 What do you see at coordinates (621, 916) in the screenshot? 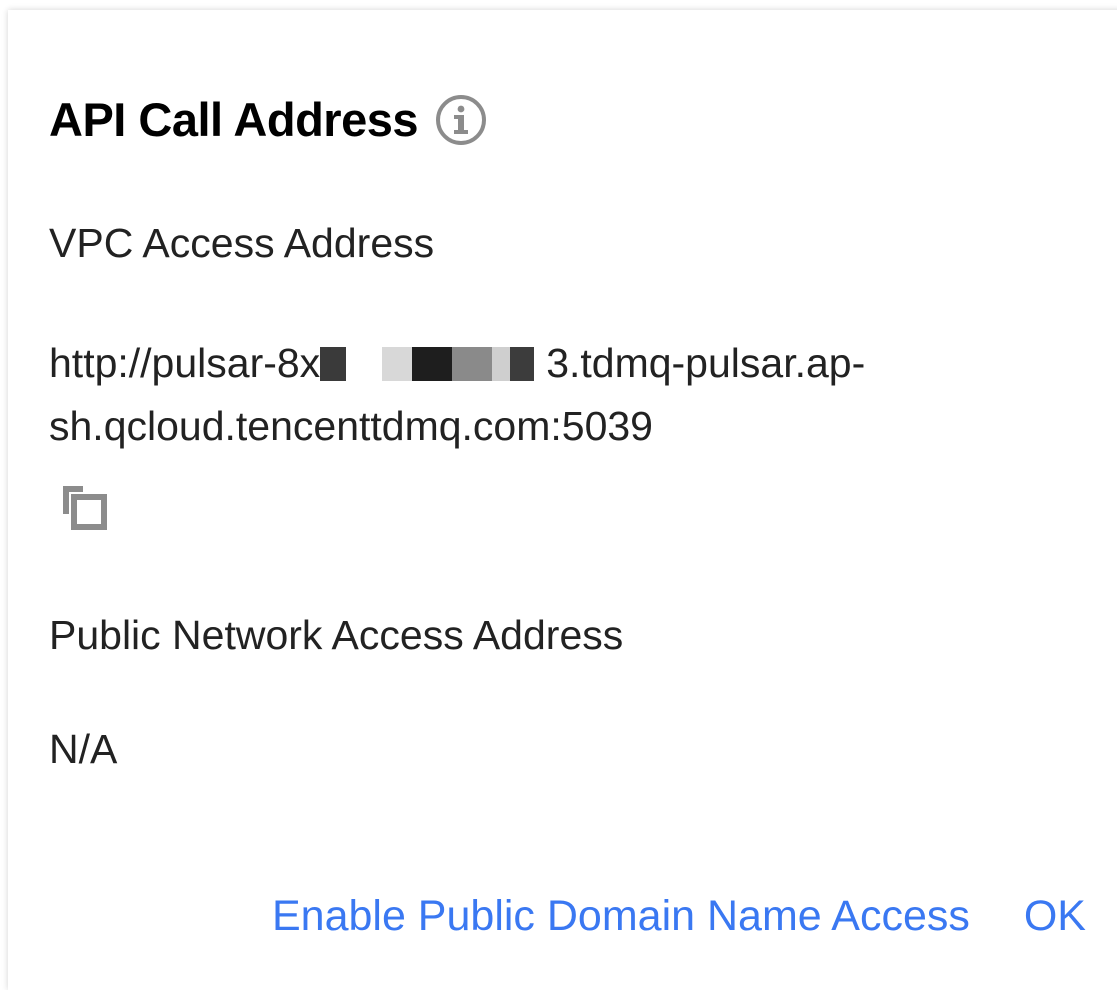
I see `enable-public-access-link: Enable Public Domain Name Access` at bounding box center [621, 916].